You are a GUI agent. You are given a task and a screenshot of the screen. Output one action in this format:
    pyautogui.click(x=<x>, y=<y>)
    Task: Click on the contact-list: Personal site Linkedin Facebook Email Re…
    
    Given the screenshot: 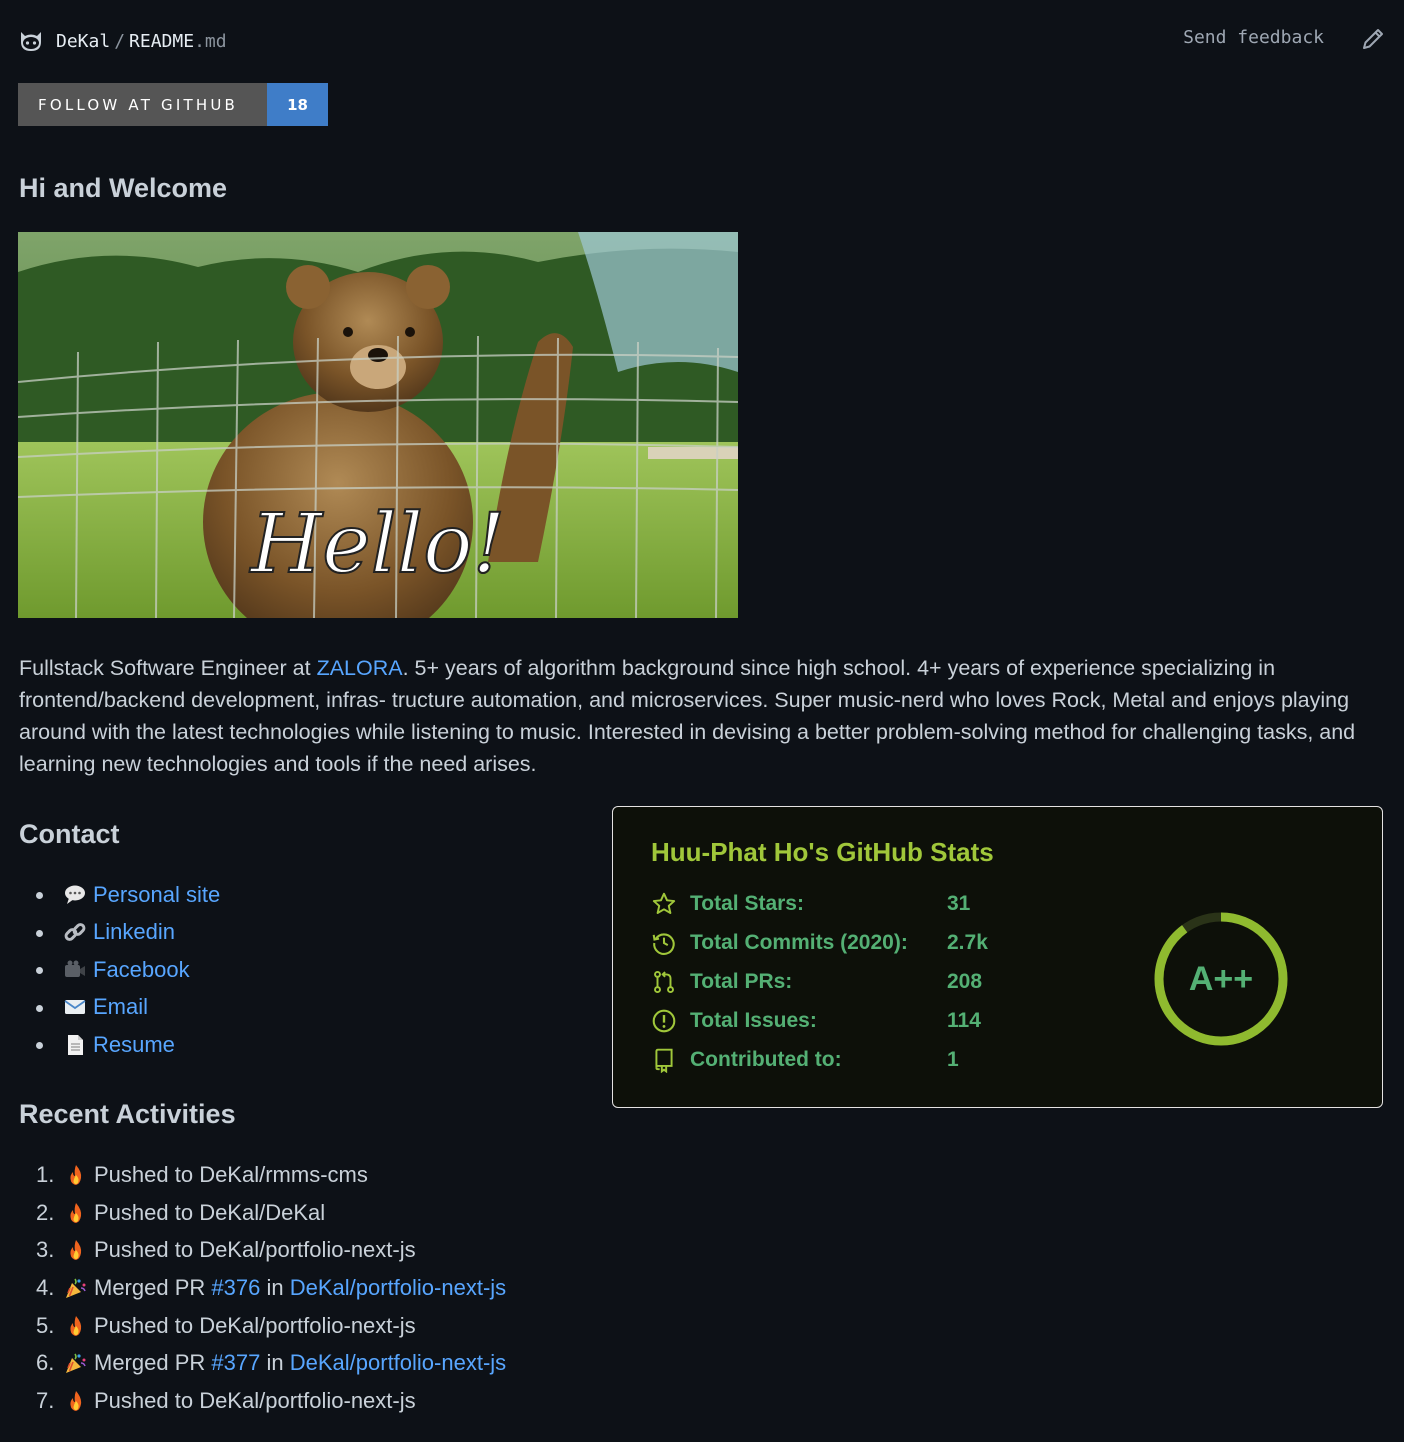 What is the action you would take?
    pyautogui.click(x=127, y=970)
    